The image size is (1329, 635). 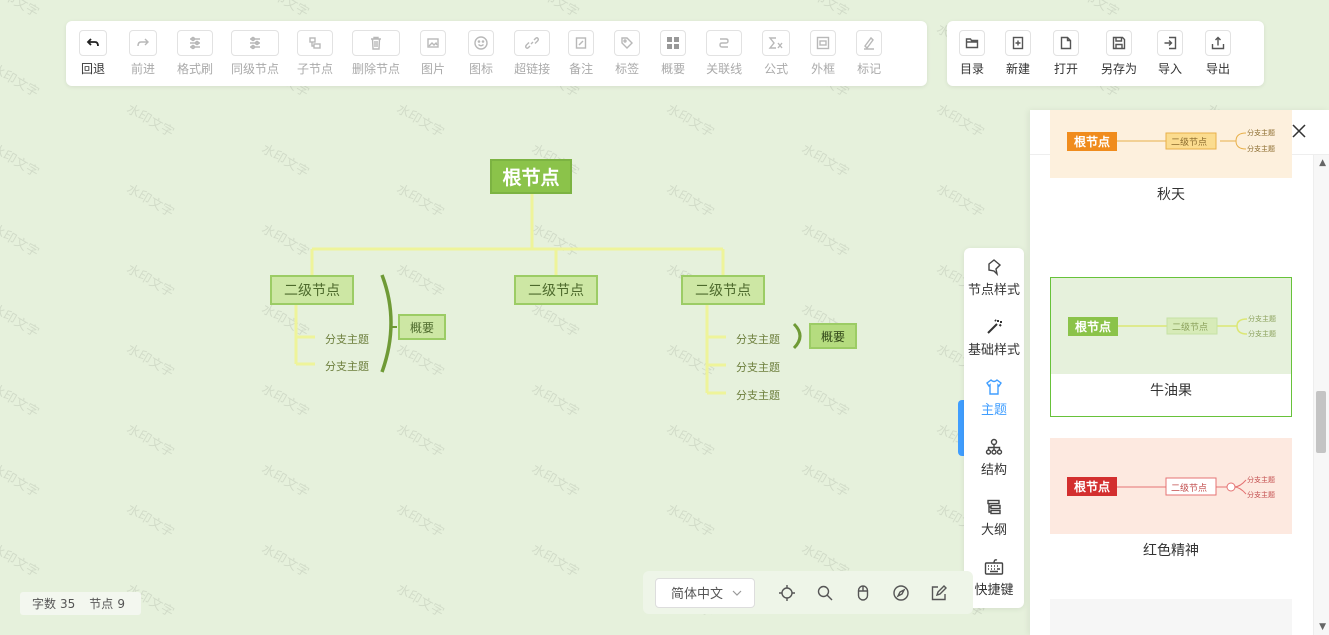 What do you see at coordinates (863, 593) in the screenshot?
I see `mouse-mode-button` at bounding box center [863, 593].